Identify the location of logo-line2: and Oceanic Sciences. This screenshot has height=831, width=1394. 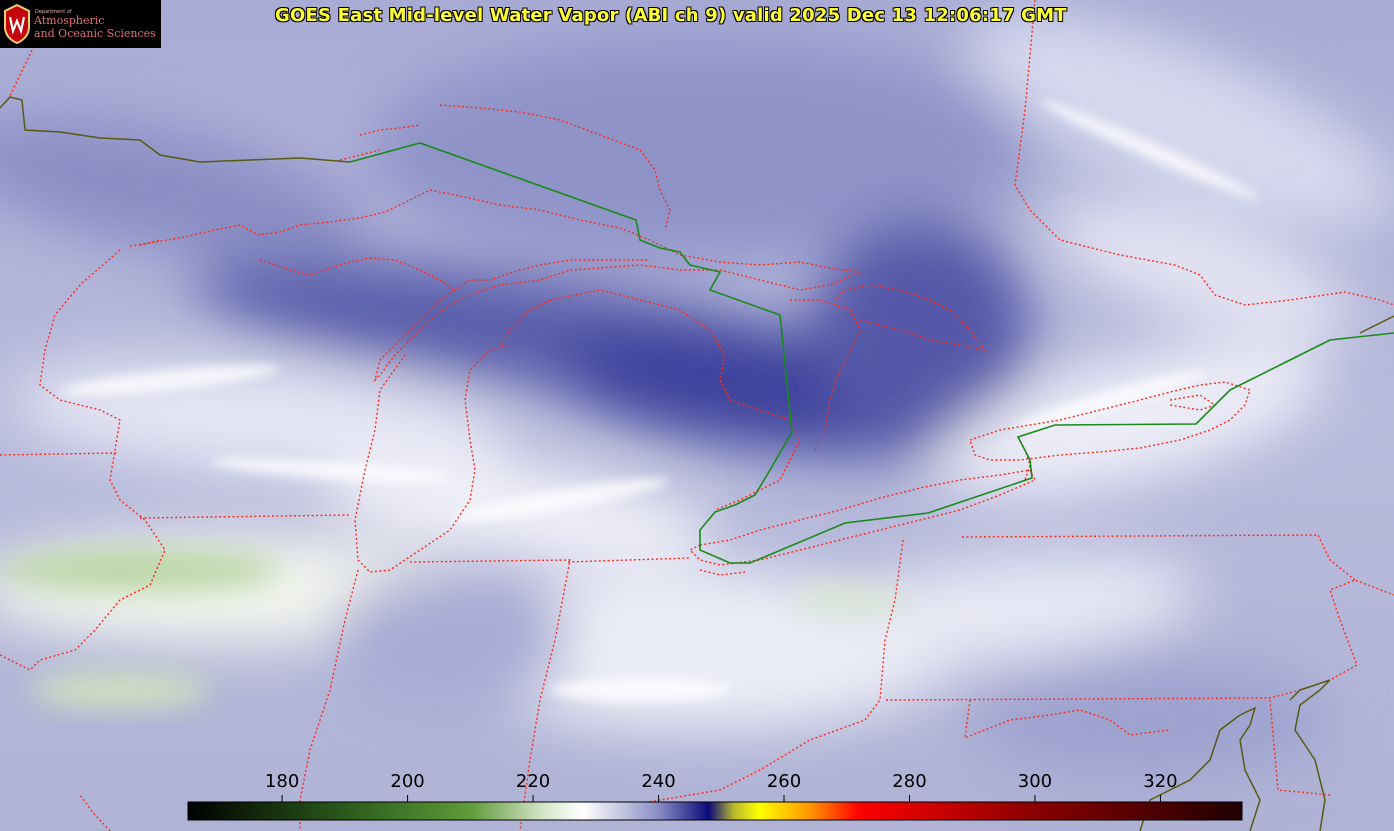
(95, 33).